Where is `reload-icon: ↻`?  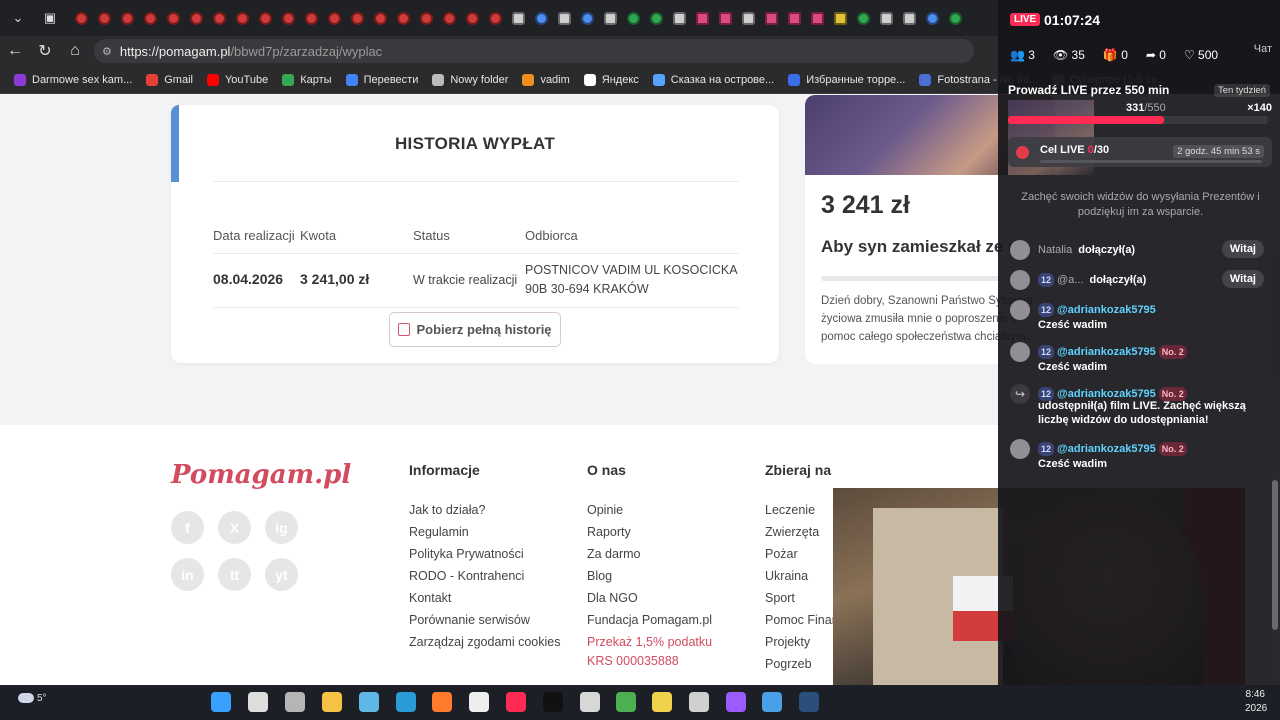
reload-icon: ↻ is located at coordinates (45, 51).